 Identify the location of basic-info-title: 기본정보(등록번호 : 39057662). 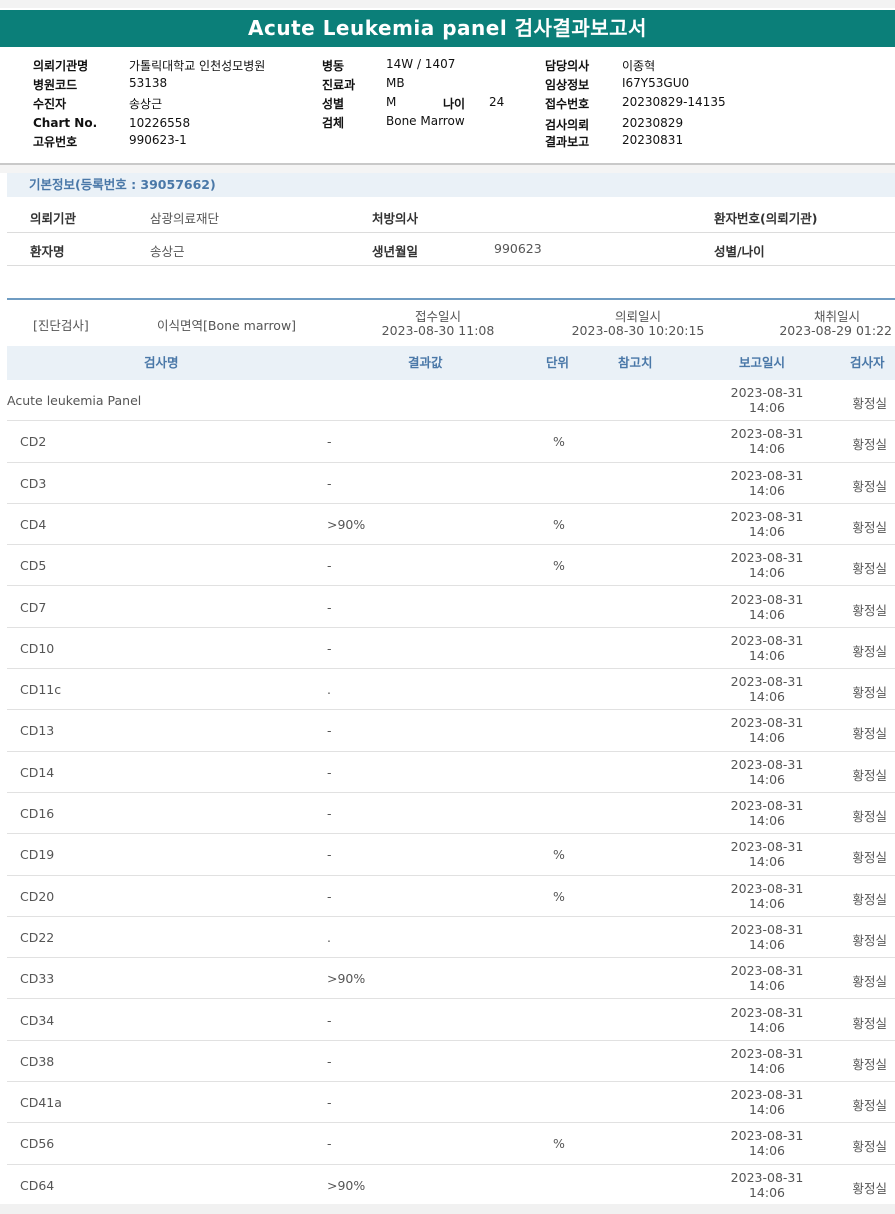
(451, 185).